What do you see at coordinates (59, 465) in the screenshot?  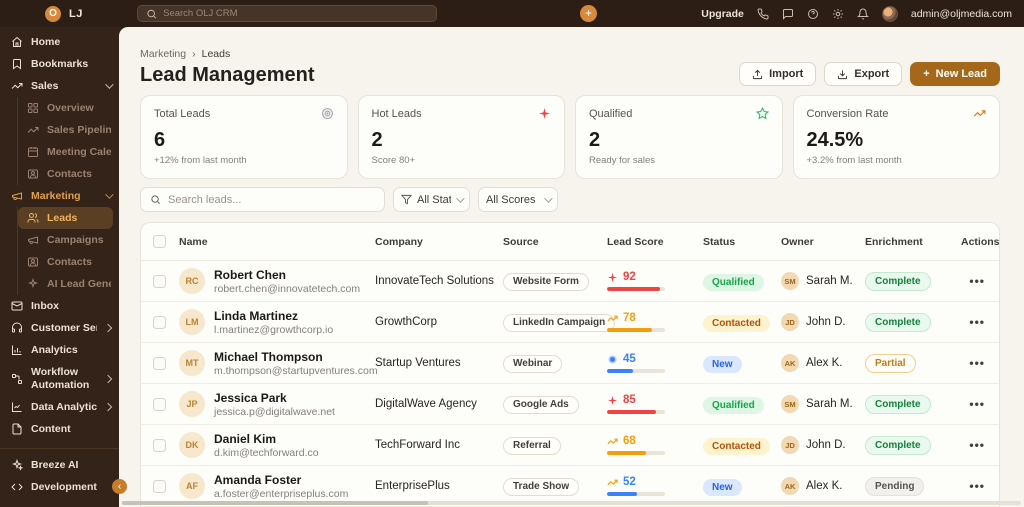 I see `sidebar-item-breeze-ai: Breeze AI` at bounding box center [59, 465].